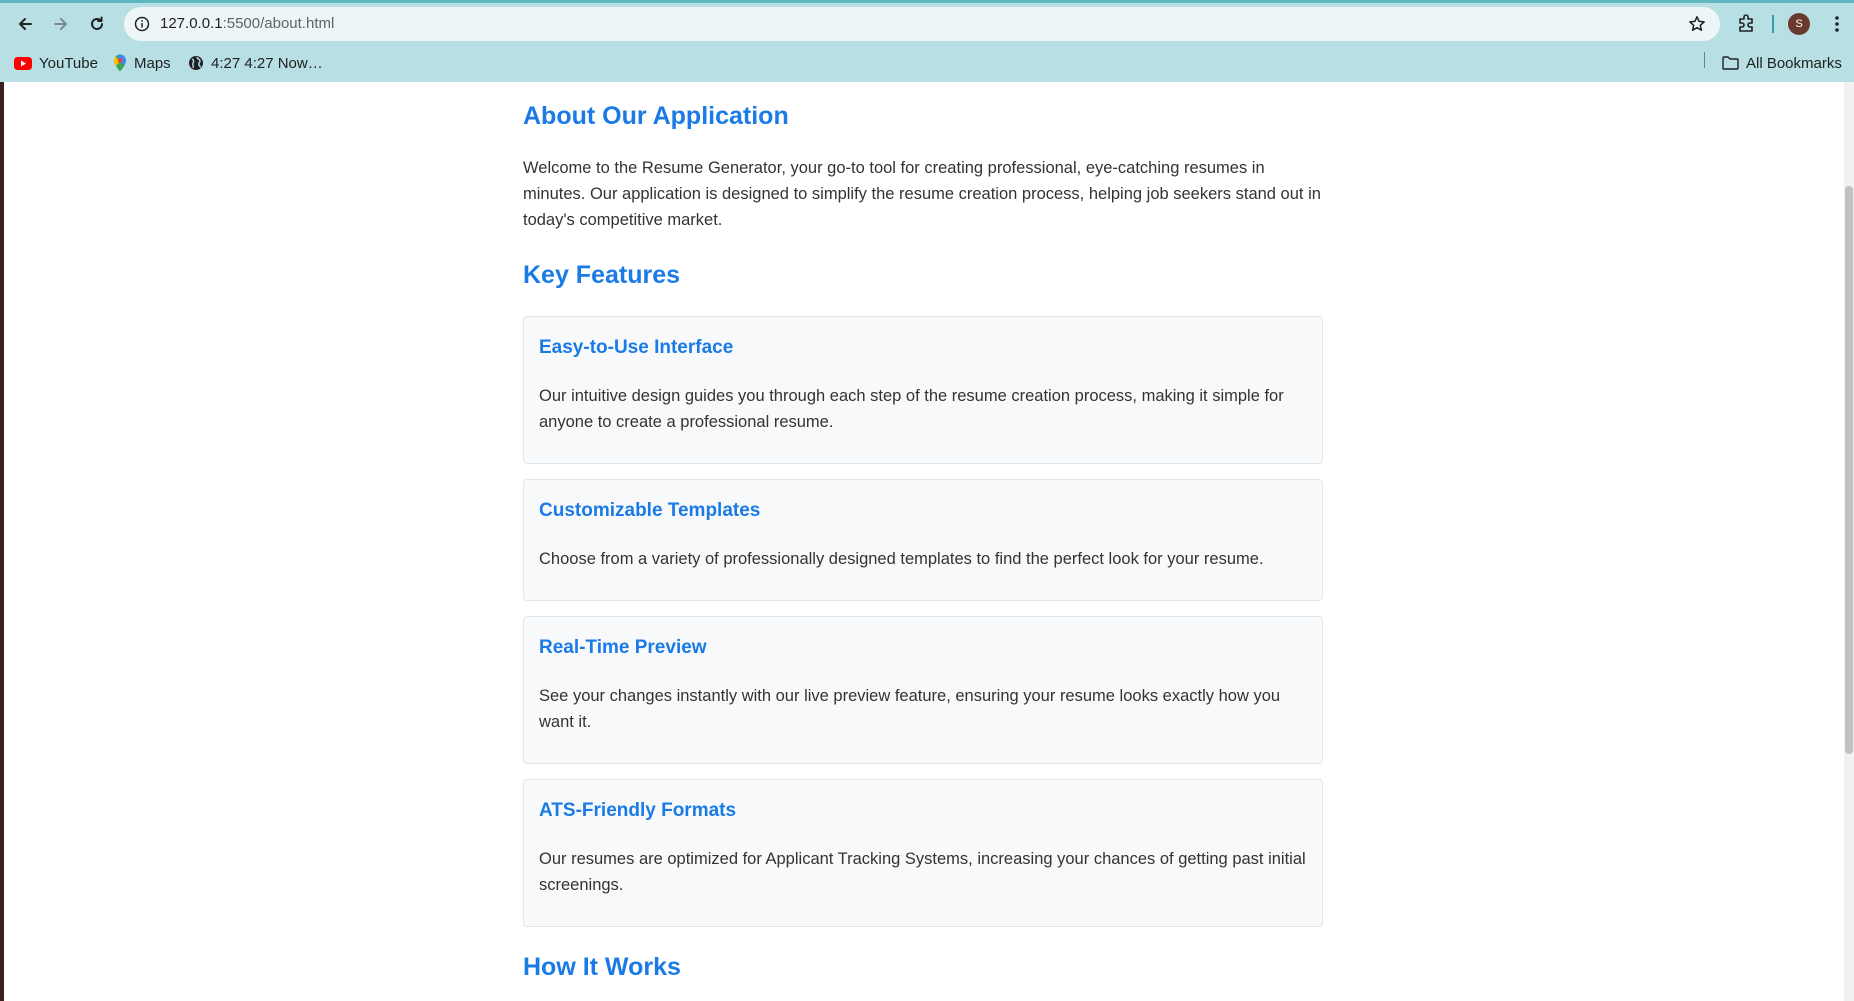  I want to click on features-heading: Key Features, so click(602, 275).